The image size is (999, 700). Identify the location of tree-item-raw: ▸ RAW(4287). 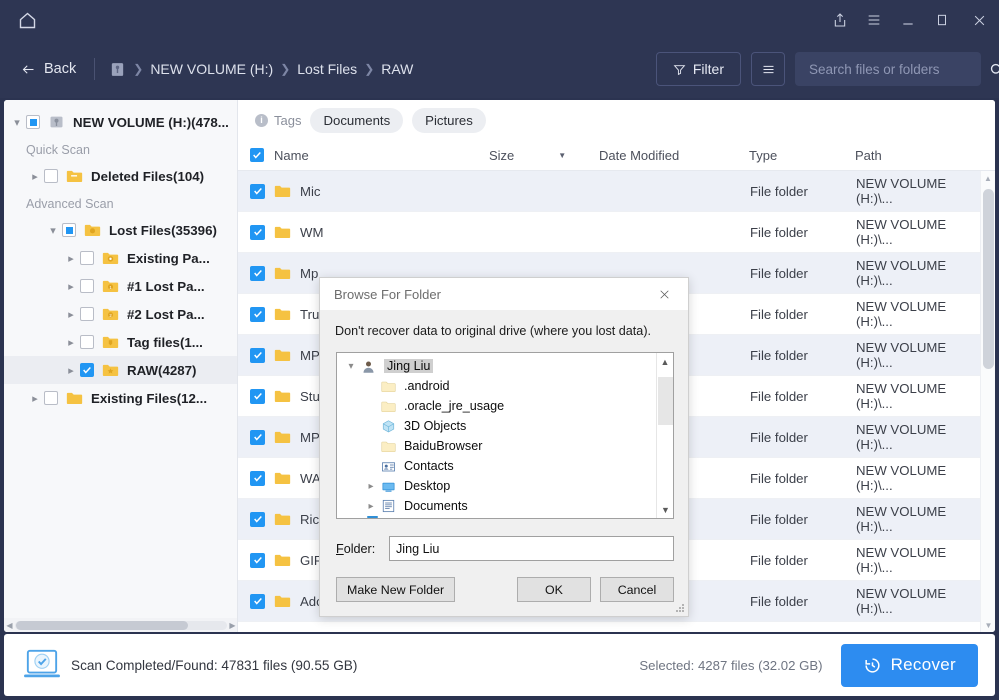
(120, 370).